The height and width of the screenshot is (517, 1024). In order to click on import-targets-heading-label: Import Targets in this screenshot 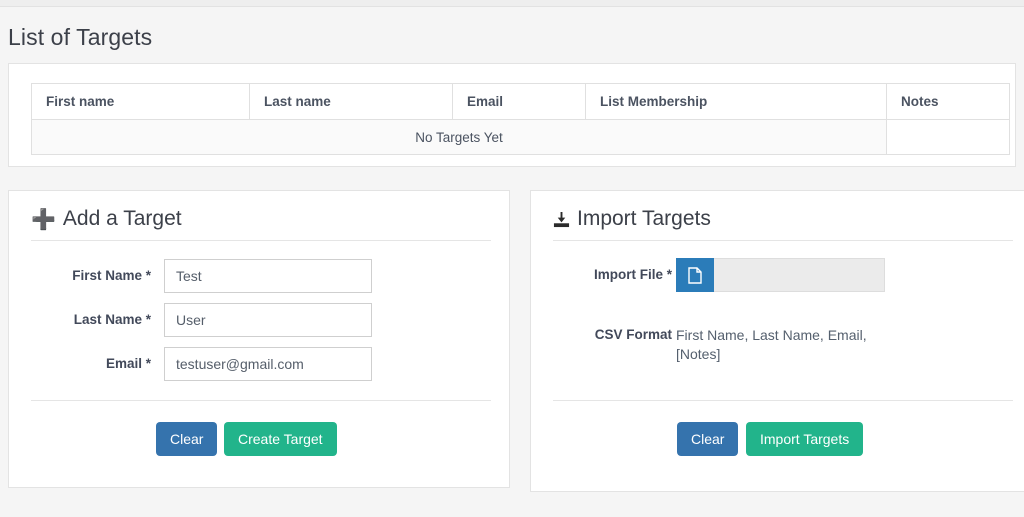, I will do `click(644, 218)`.